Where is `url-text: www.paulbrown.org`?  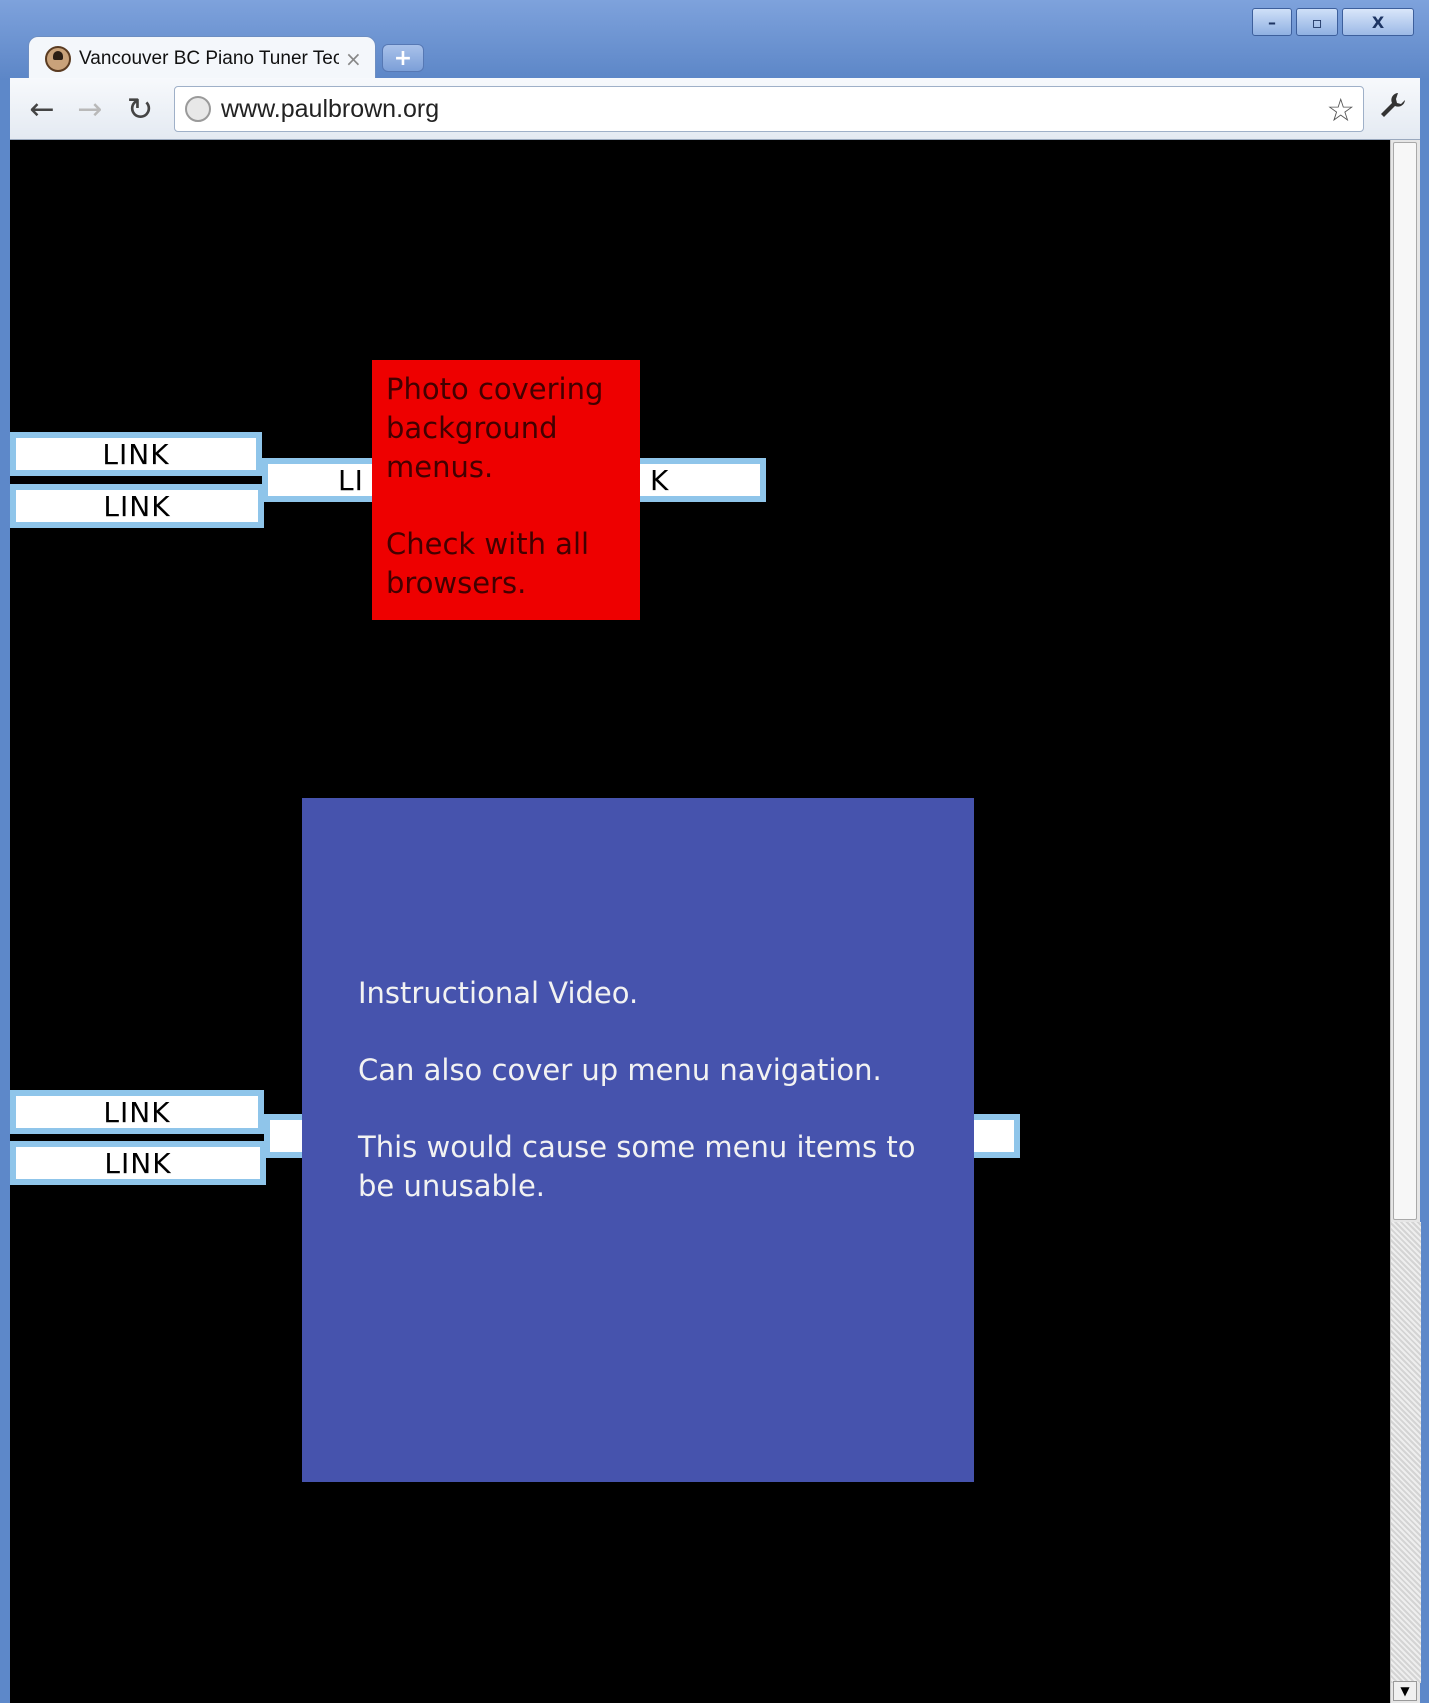 url-text: www.paulbrown.org is located at coordinates (330, 109).